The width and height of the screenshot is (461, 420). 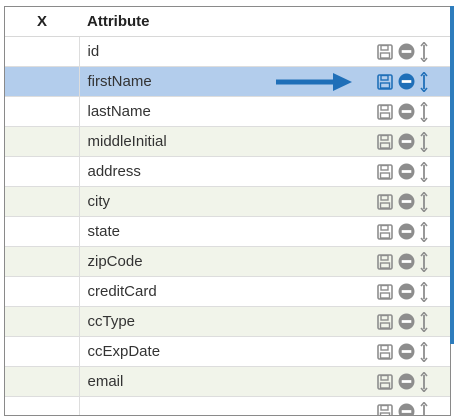 I want to click on attribute-cell: middleInitial, so click(x=264, y=141).